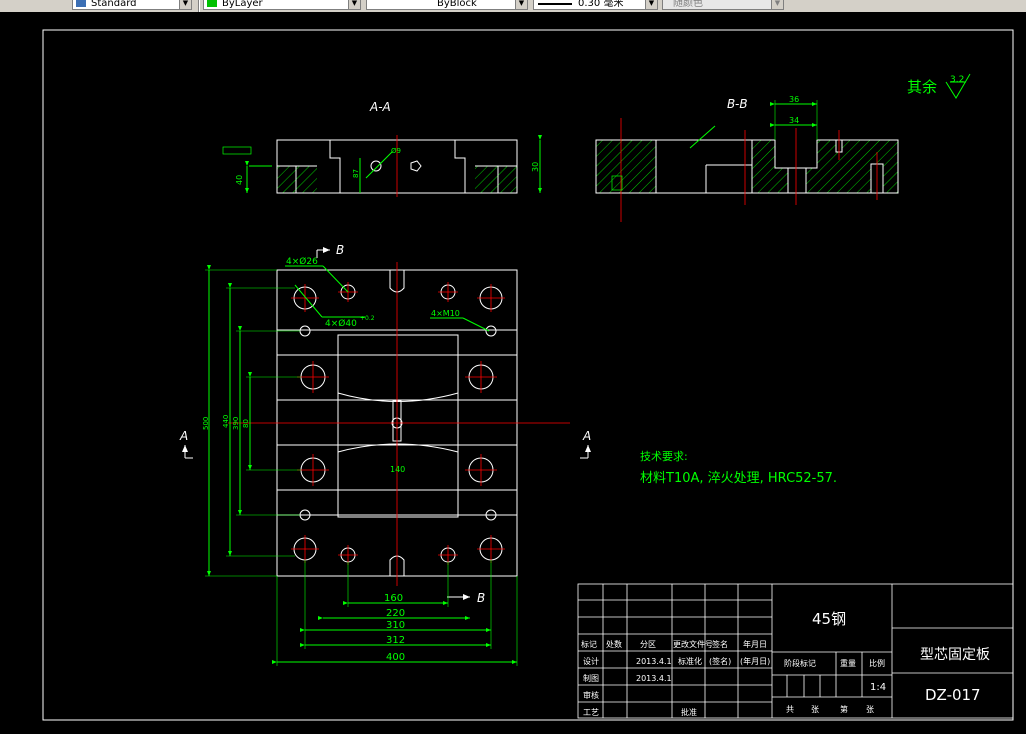  What do you see at coordinates (720, 644) in the screenshot?
I see `hdr-sign: 签名` at bounding box center [720, 644].